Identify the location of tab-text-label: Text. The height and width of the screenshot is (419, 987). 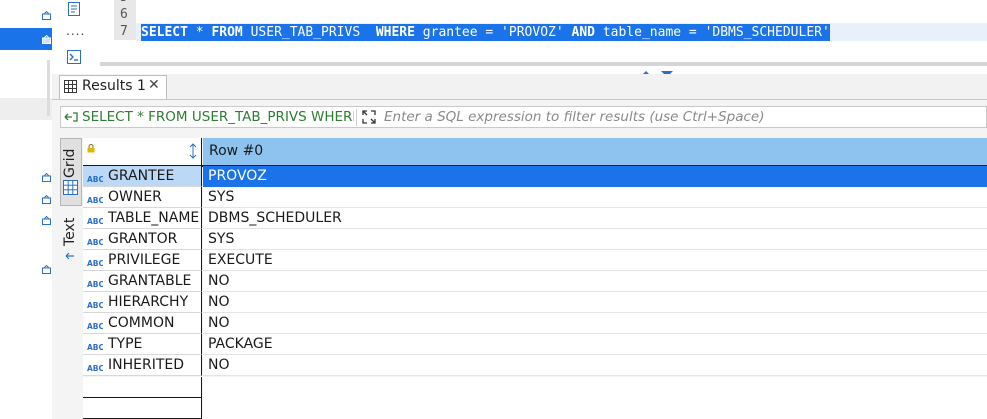
(70, 232).